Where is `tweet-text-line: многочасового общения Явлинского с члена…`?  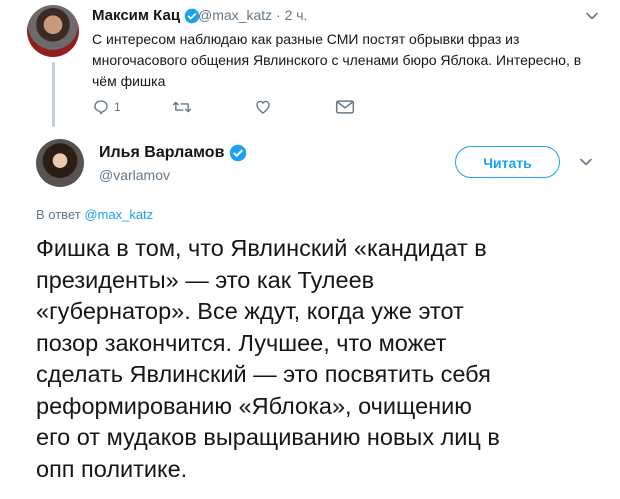 tweet-text-line: многочасового общения Явлинского с члена… is located at coordinates (337, 60).